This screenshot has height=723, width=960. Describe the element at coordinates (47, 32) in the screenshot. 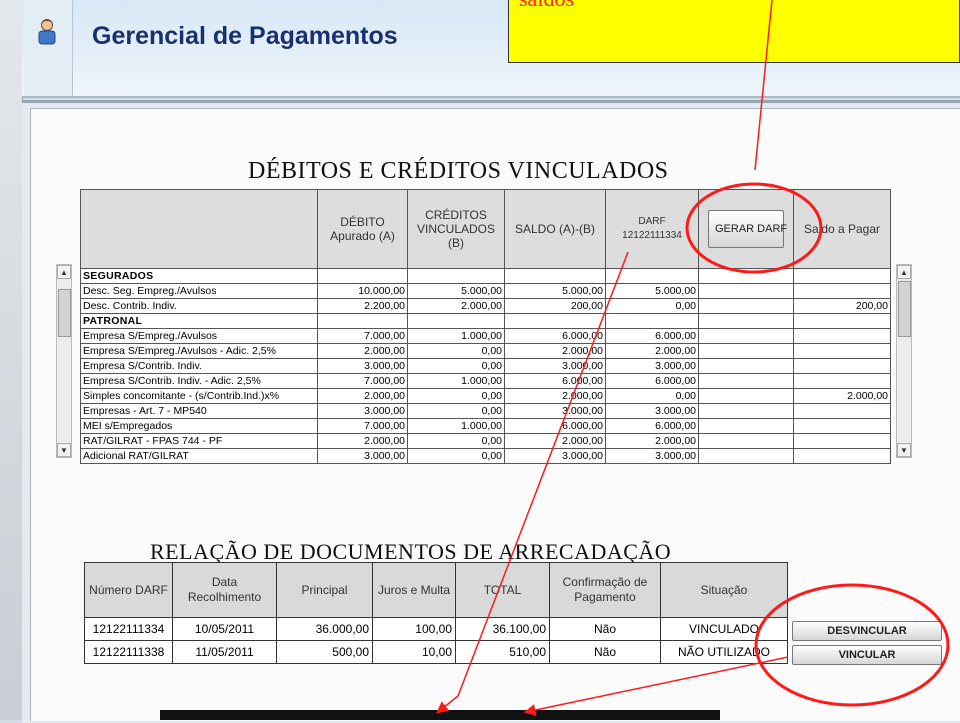

I see `user-icon` at that location.